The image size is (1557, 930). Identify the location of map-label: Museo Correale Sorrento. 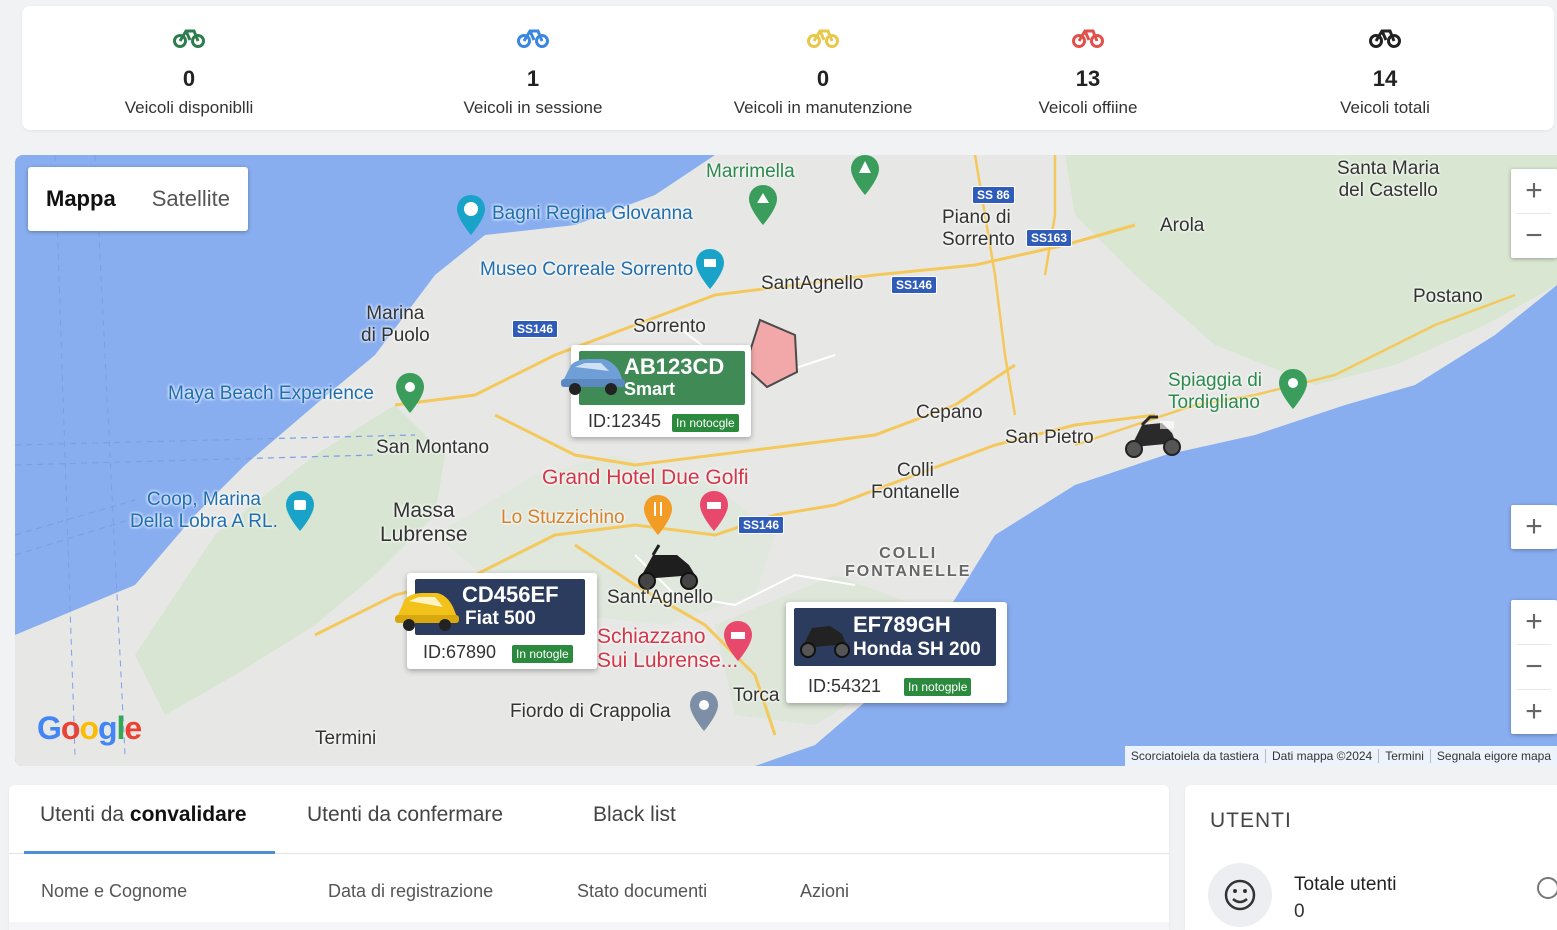
(587, 269).